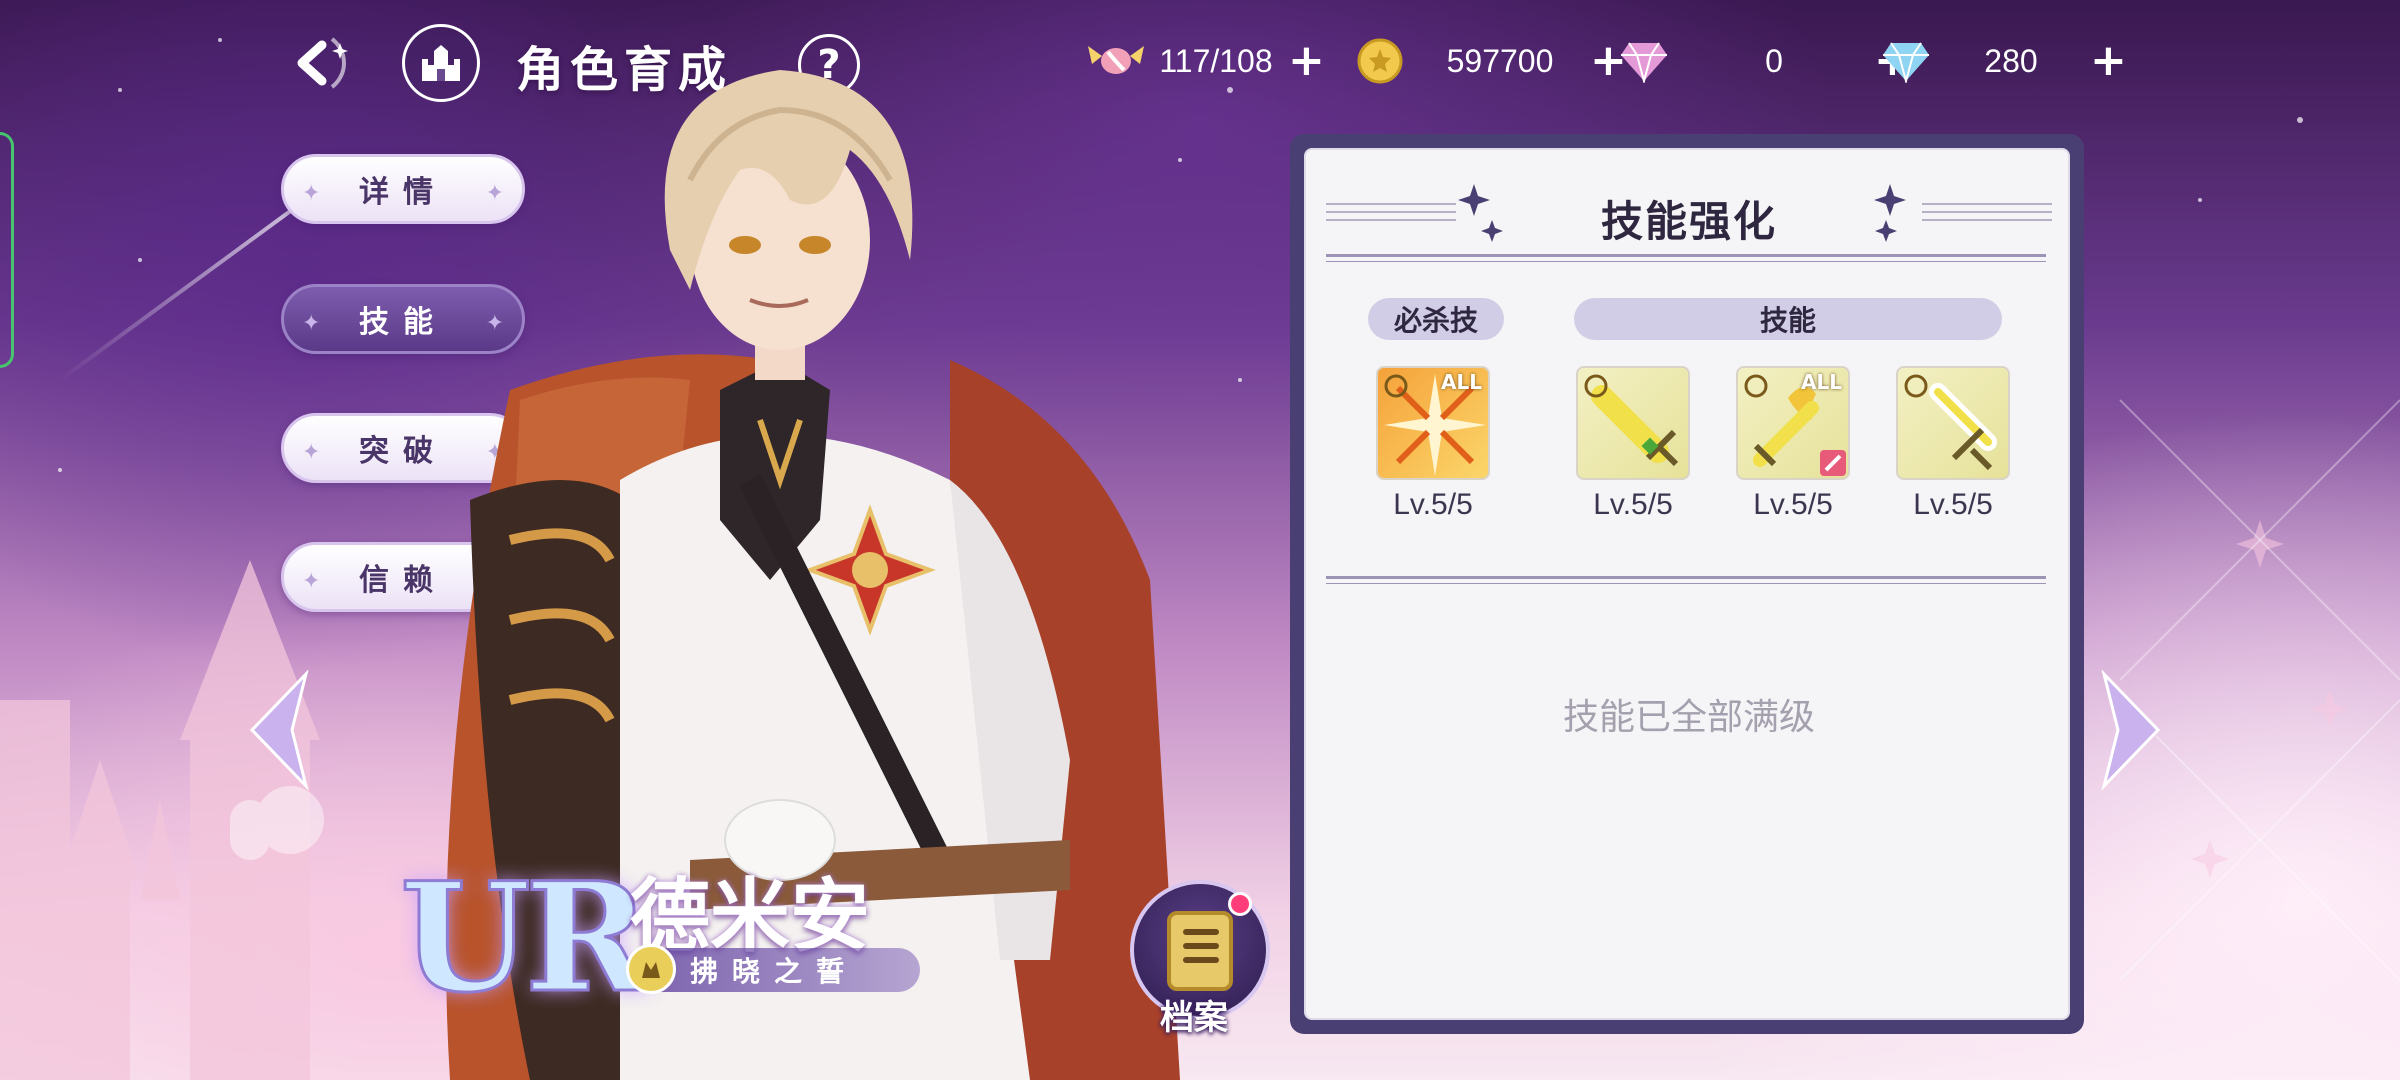 The image size is (2400, 1080). I want to click on candy-icon, so click(1116, 61).